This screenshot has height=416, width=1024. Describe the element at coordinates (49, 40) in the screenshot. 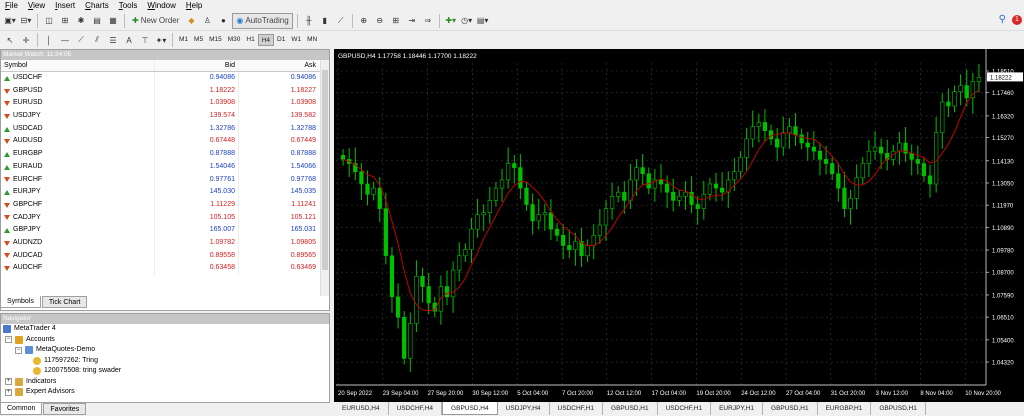

I see `vertical-line-icon: │` at that location.